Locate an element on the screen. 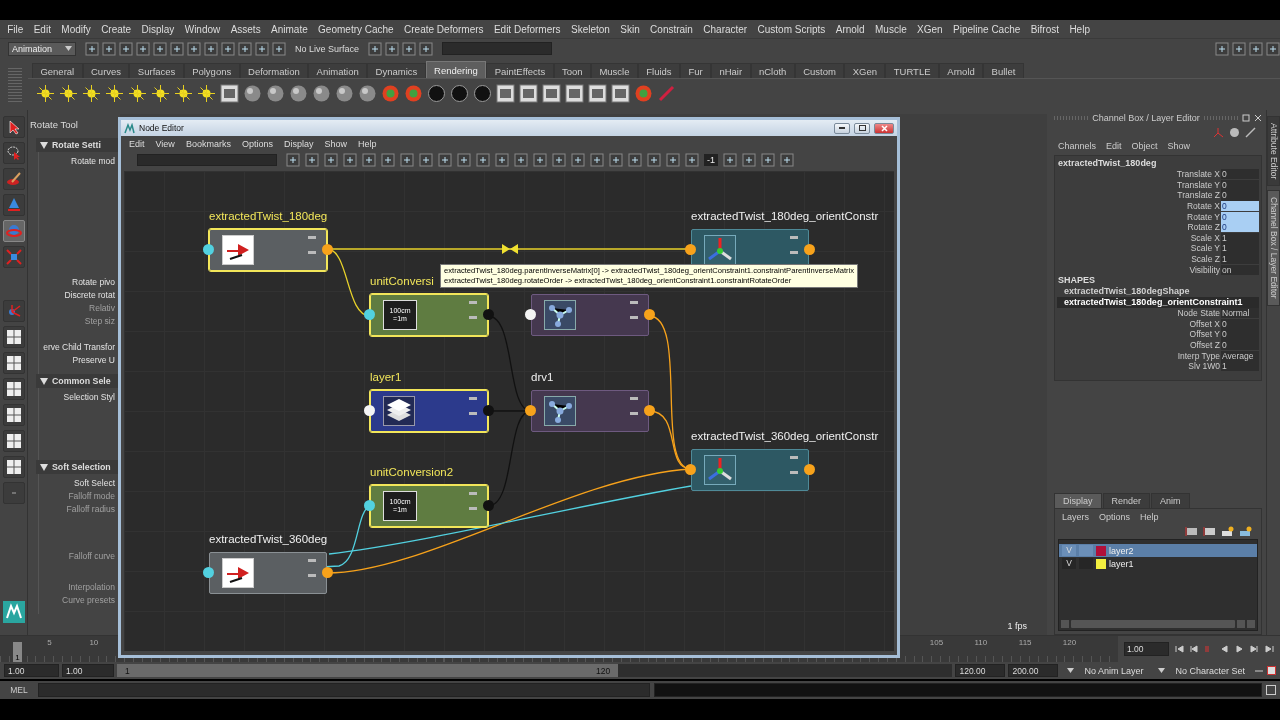 The width and height of the screenshot is (1280, 720). menu-item: Custom Scripts is located at coordinates (791, 29).